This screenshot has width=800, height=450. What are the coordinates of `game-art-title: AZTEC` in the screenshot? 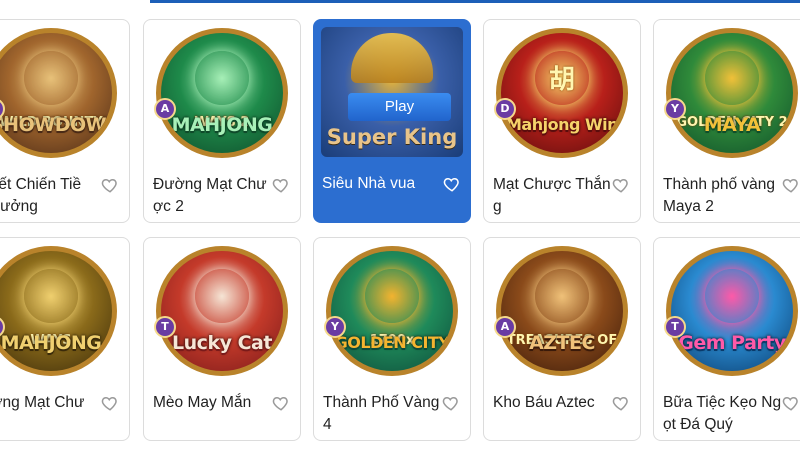 It's located at (562, 343).